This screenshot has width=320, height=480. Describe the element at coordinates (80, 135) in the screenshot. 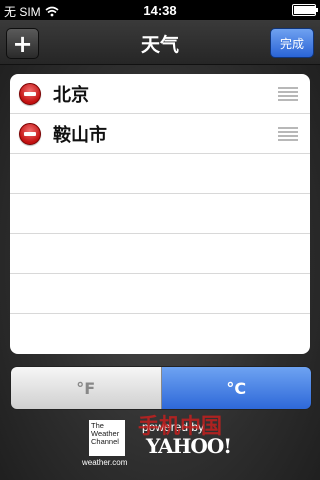

I see `city-name: 鞍山市` at that location.